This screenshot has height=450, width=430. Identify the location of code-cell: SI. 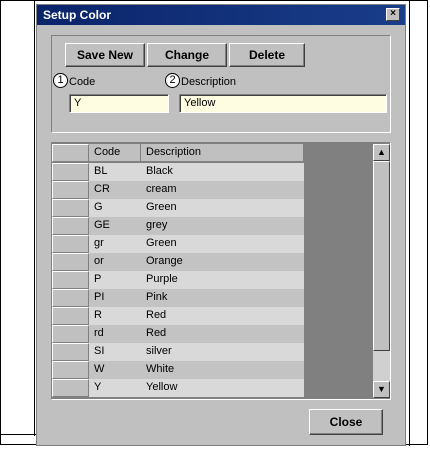
(115, 352).